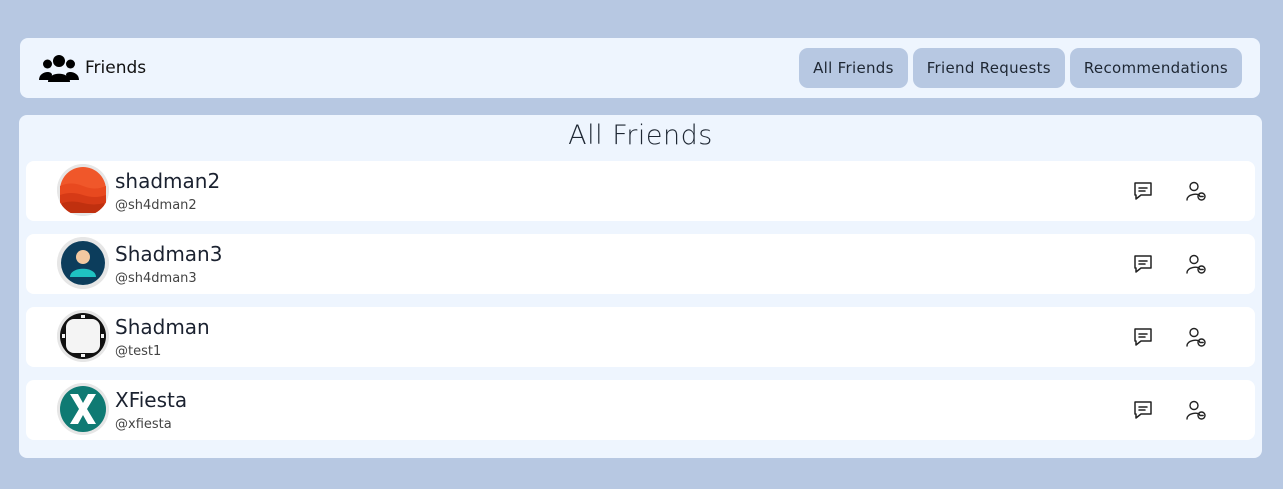  What do you see at coordinates (116, 68) in the screenshot?
I see `page-title: Friends` at bounding box center [116, 68].